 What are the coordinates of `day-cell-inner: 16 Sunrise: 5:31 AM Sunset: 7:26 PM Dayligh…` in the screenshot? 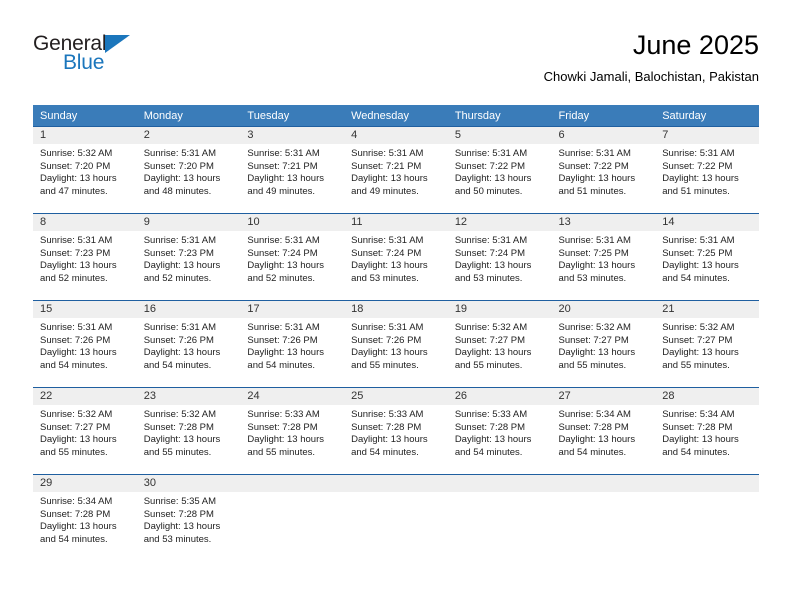 It's located at (188, 344).